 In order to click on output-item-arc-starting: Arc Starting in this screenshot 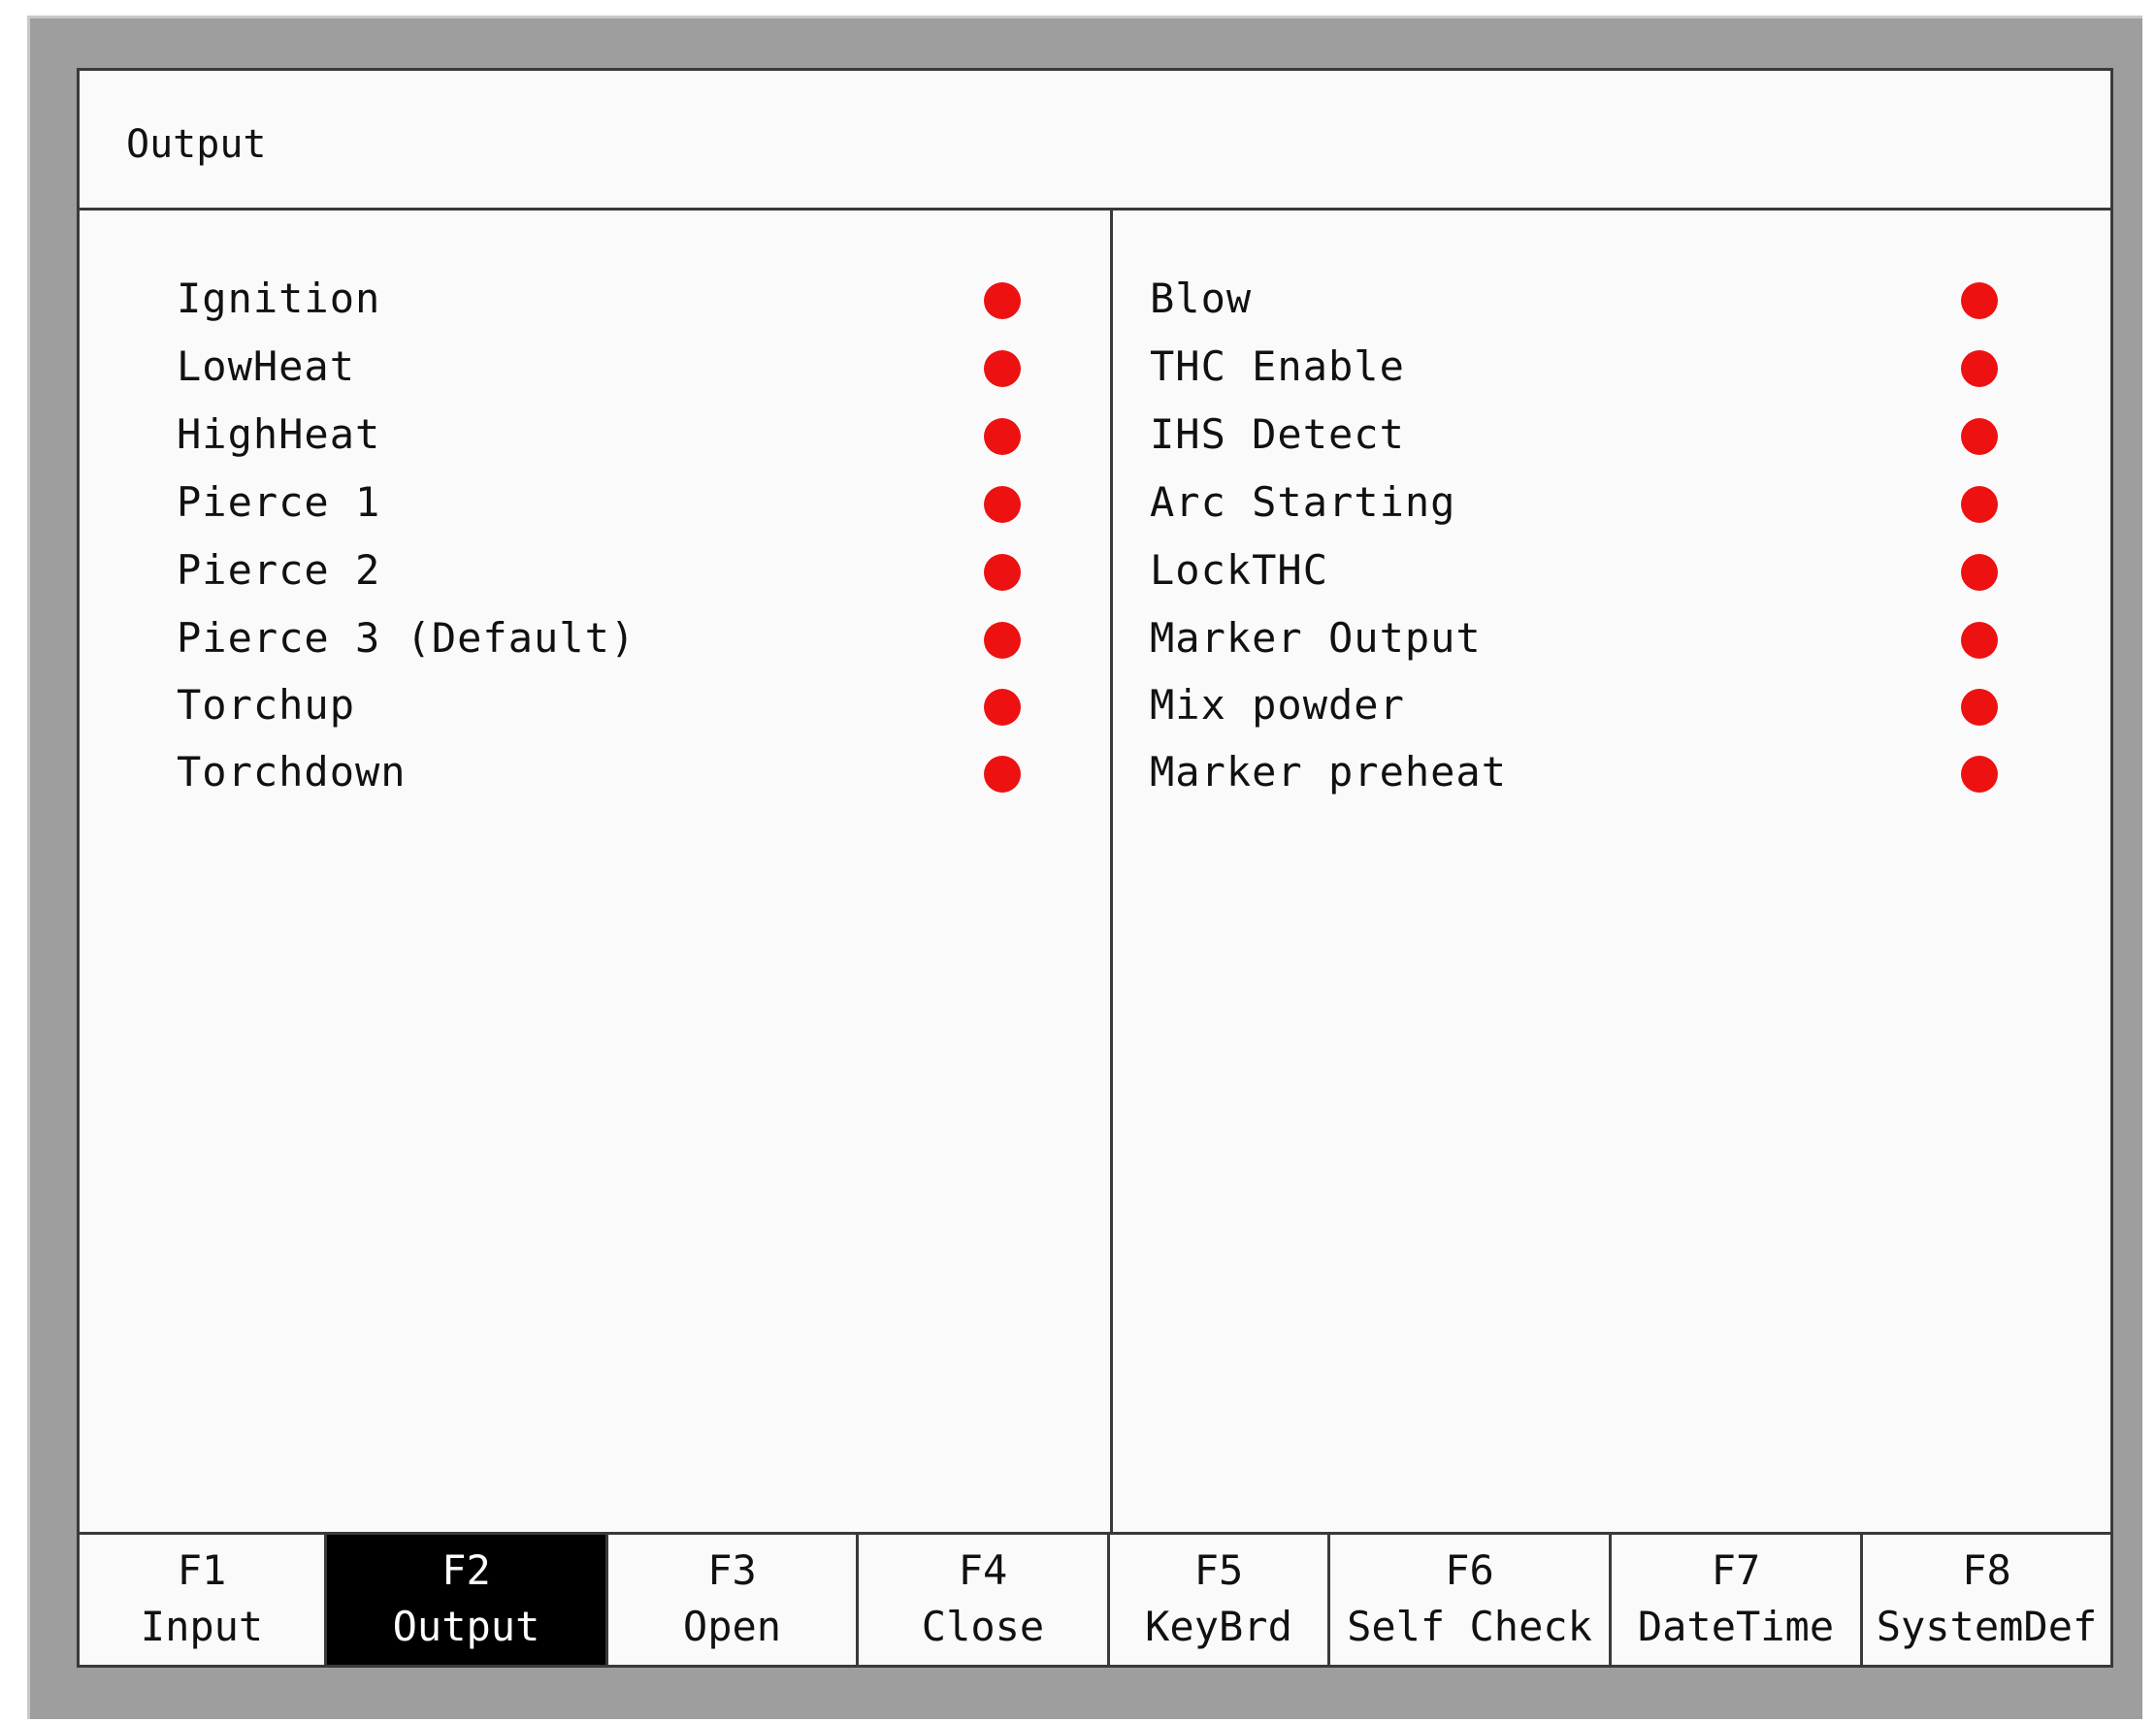, I will do `click(1606, 502)`.